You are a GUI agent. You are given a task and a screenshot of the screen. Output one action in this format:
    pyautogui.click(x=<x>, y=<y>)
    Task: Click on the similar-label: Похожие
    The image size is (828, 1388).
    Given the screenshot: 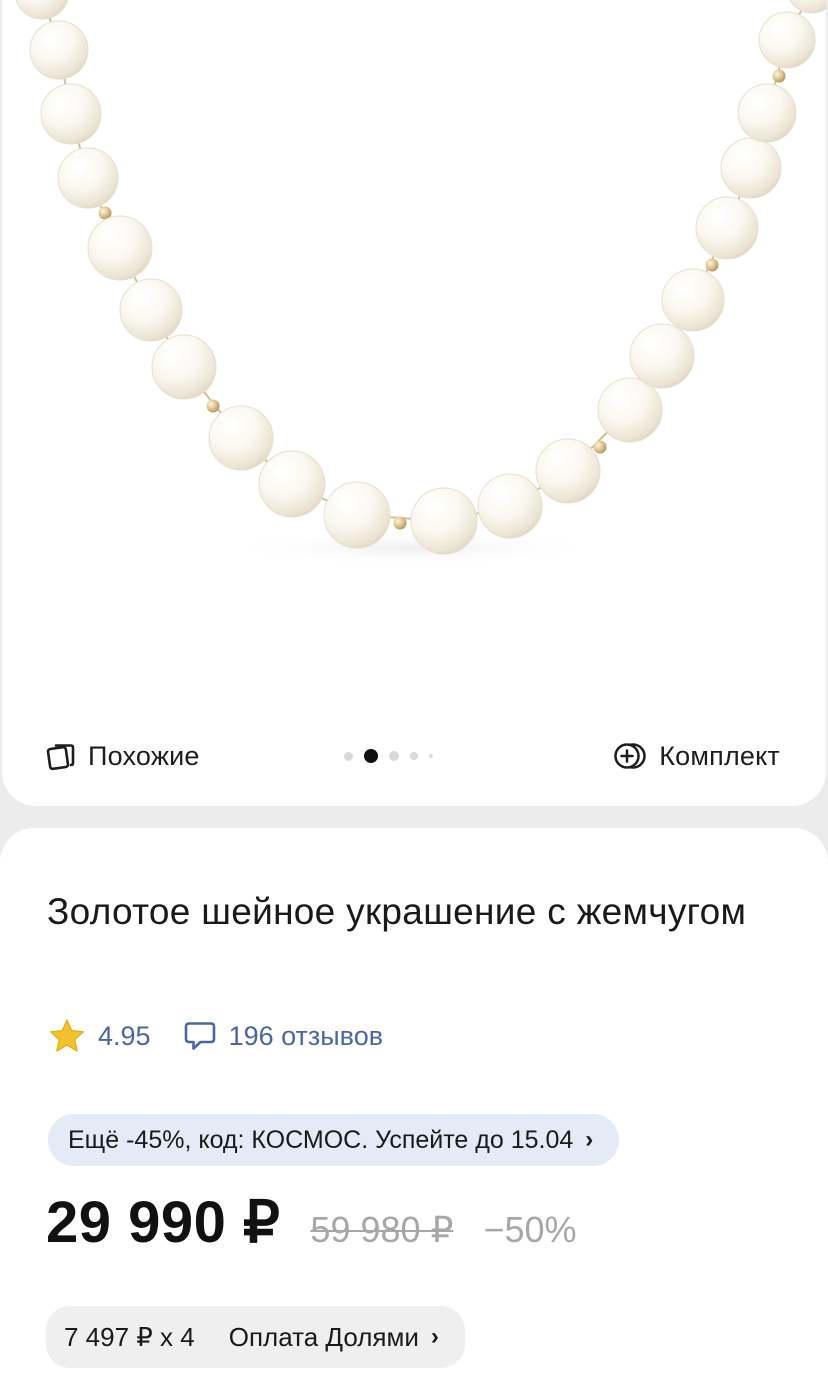 What is the action you would take?
    pyautogui.click(x=144, y=755)
    